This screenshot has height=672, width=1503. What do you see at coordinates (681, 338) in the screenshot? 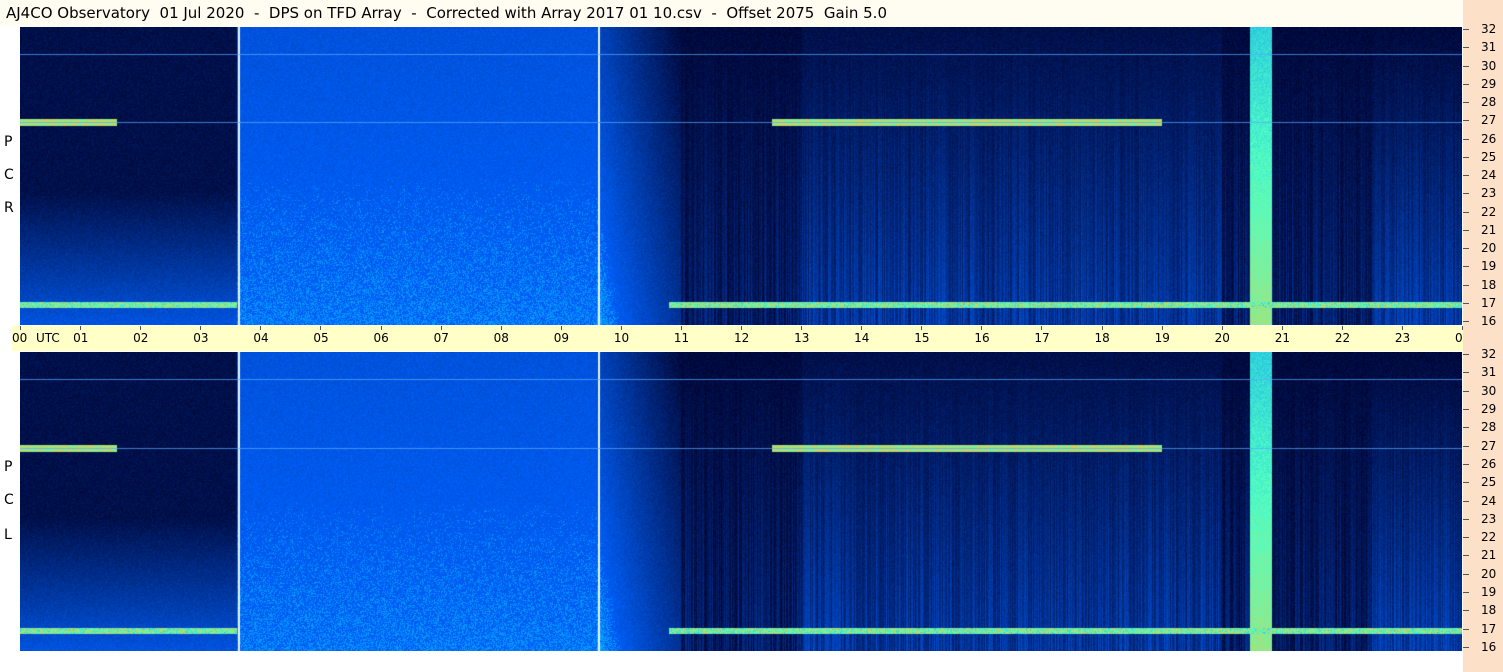
I see `time-label: 11` at bounding box center [681, 338].